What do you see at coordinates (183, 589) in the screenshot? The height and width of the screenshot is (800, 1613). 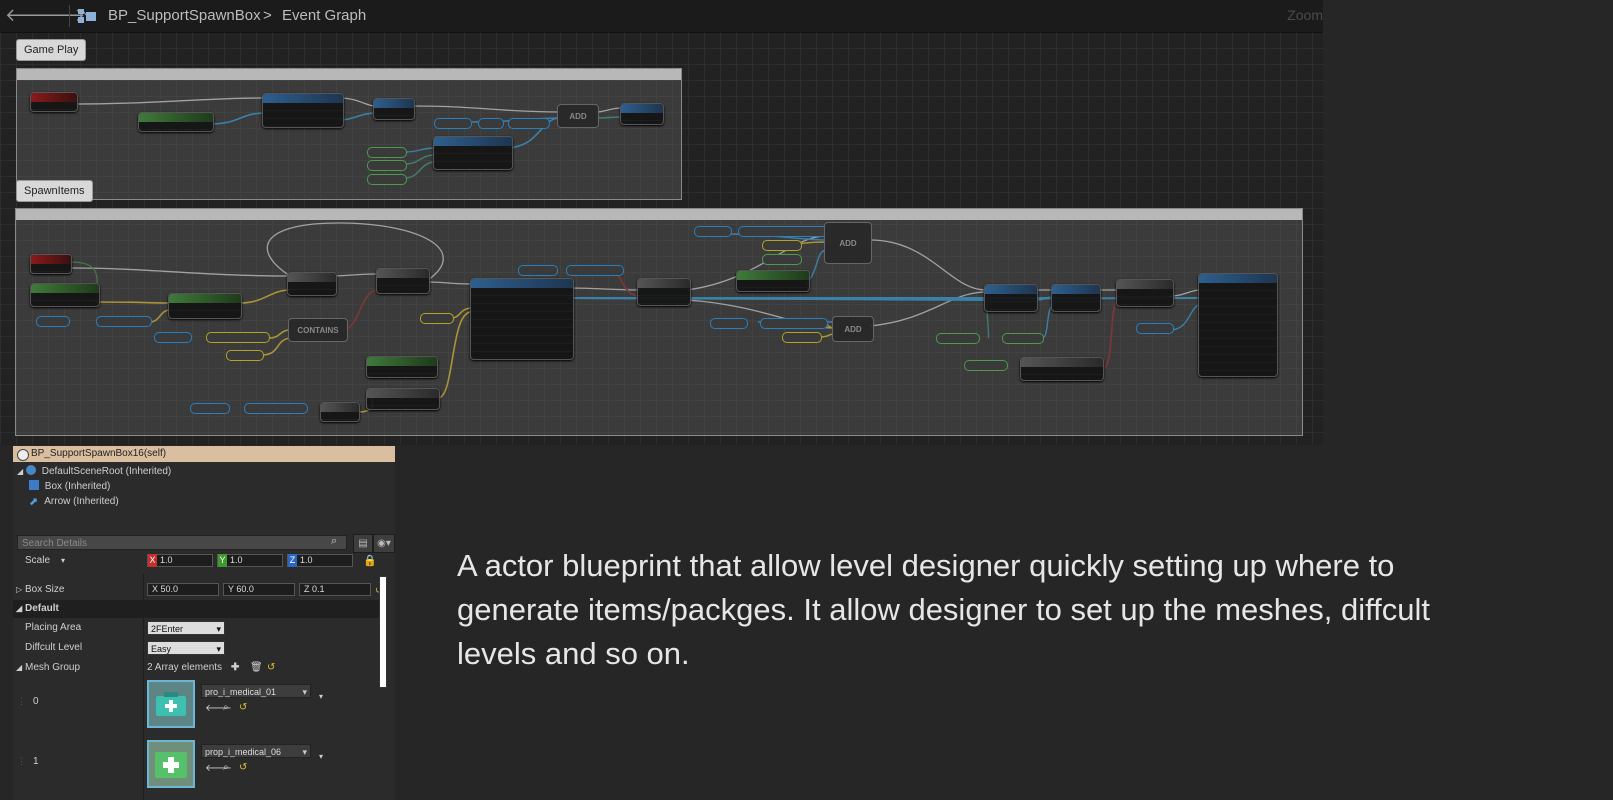 I see `box-size-x-field: X 50.0` at bounding box center [183, 589].